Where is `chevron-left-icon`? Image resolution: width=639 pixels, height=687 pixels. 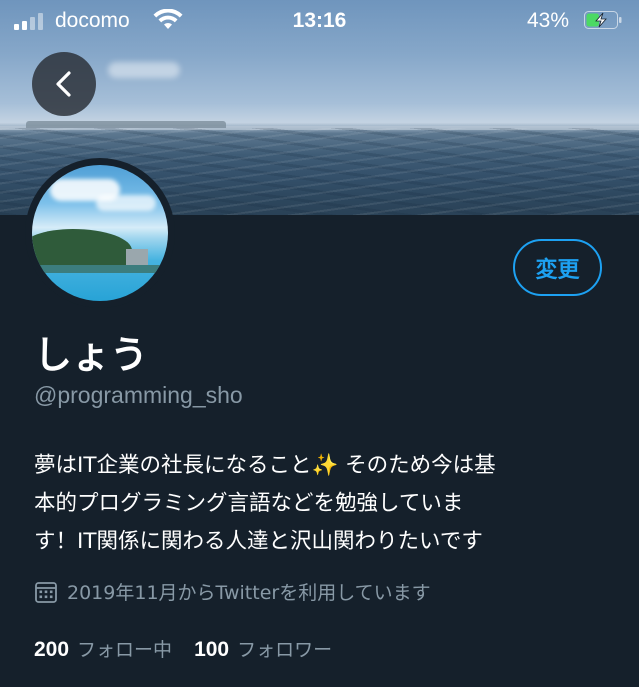 chevron-left-icon is located at coordinates (63, 84).